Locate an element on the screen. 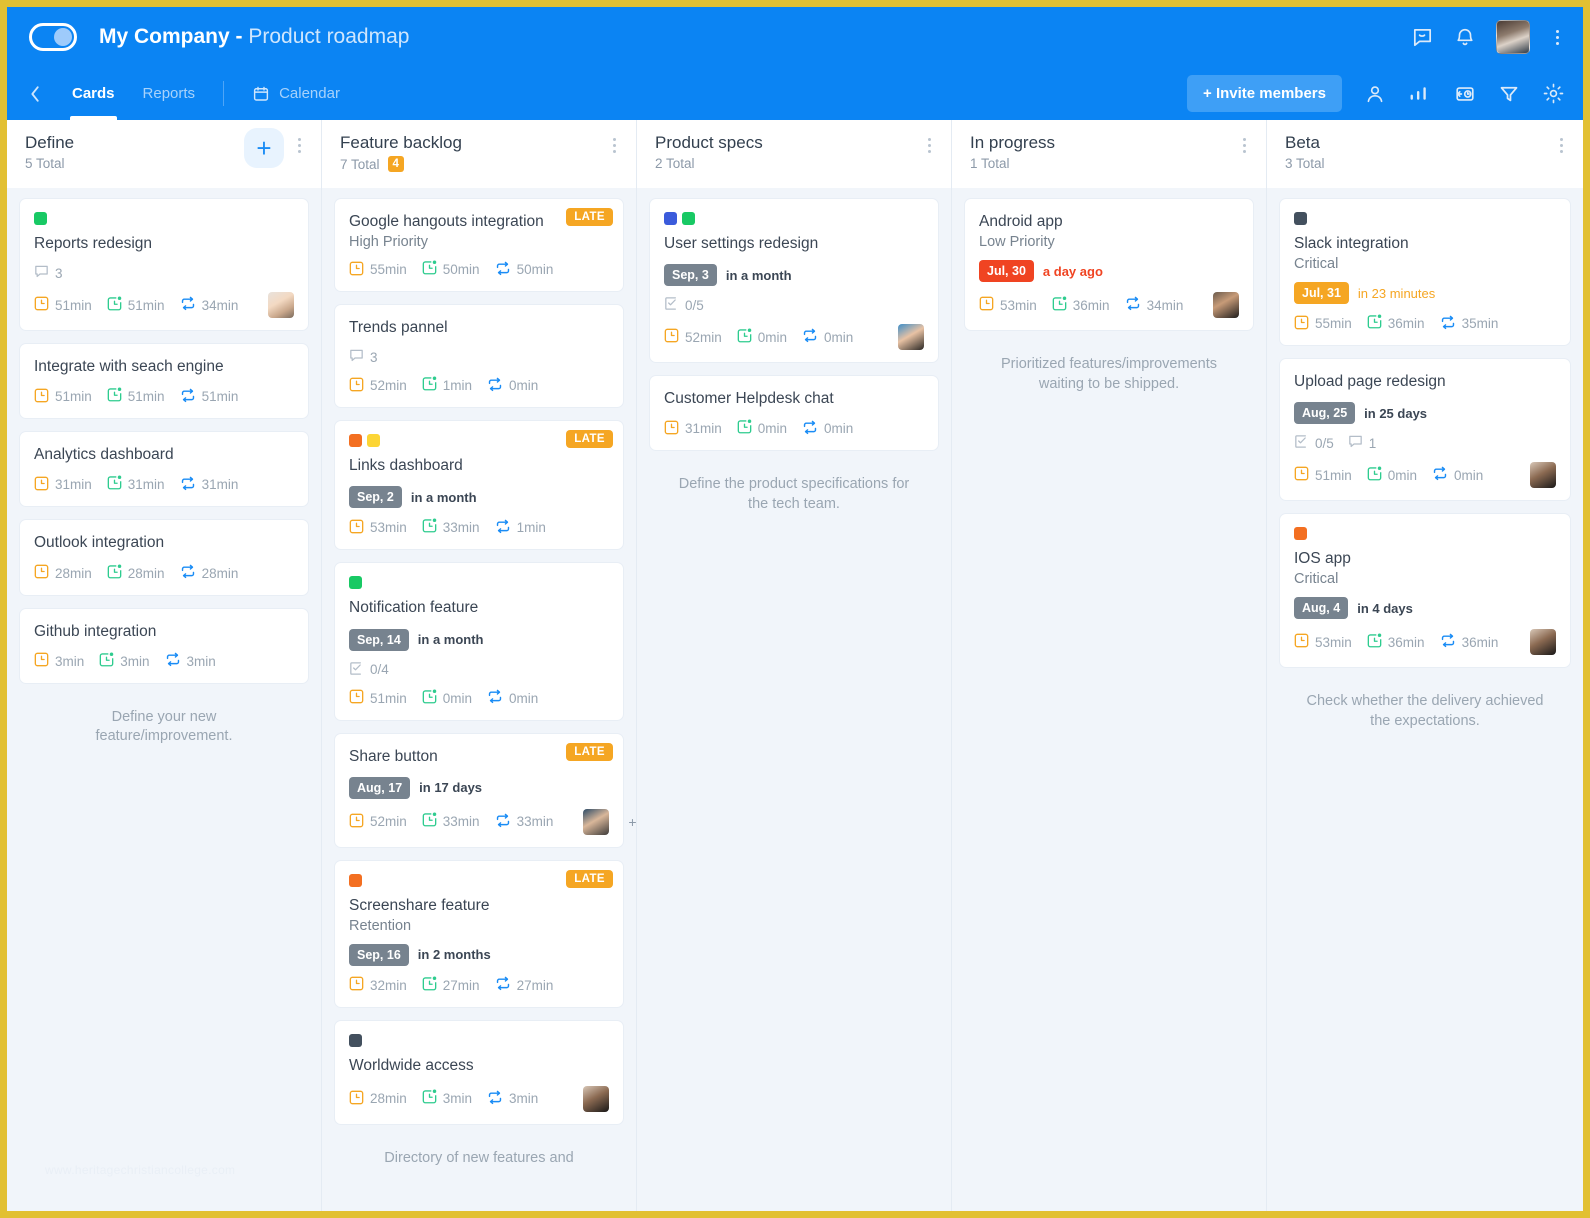  remaining-time: 51min is located at coordinates (209, 397).